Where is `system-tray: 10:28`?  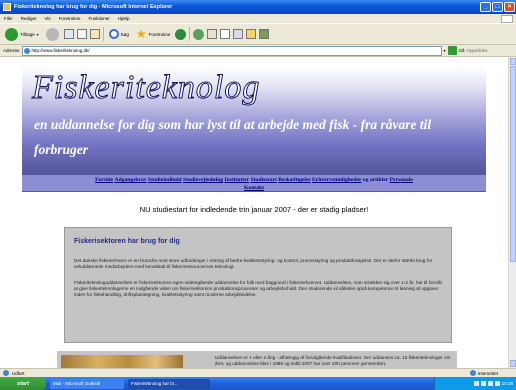 system-tray: 10:28 is located at coordinates (475, 383).